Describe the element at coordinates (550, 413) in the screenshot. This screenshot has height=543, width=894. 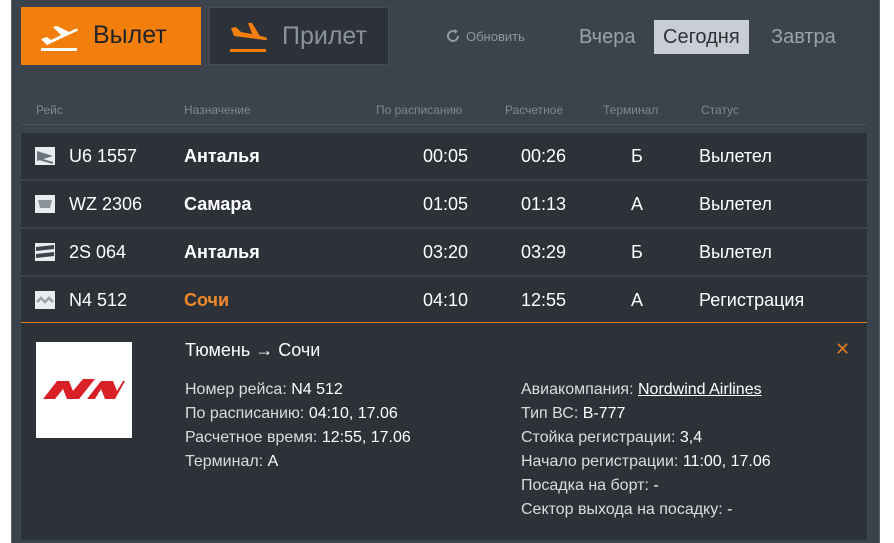
I see `detail-aircraft-label: Тип ВС:` at that location.